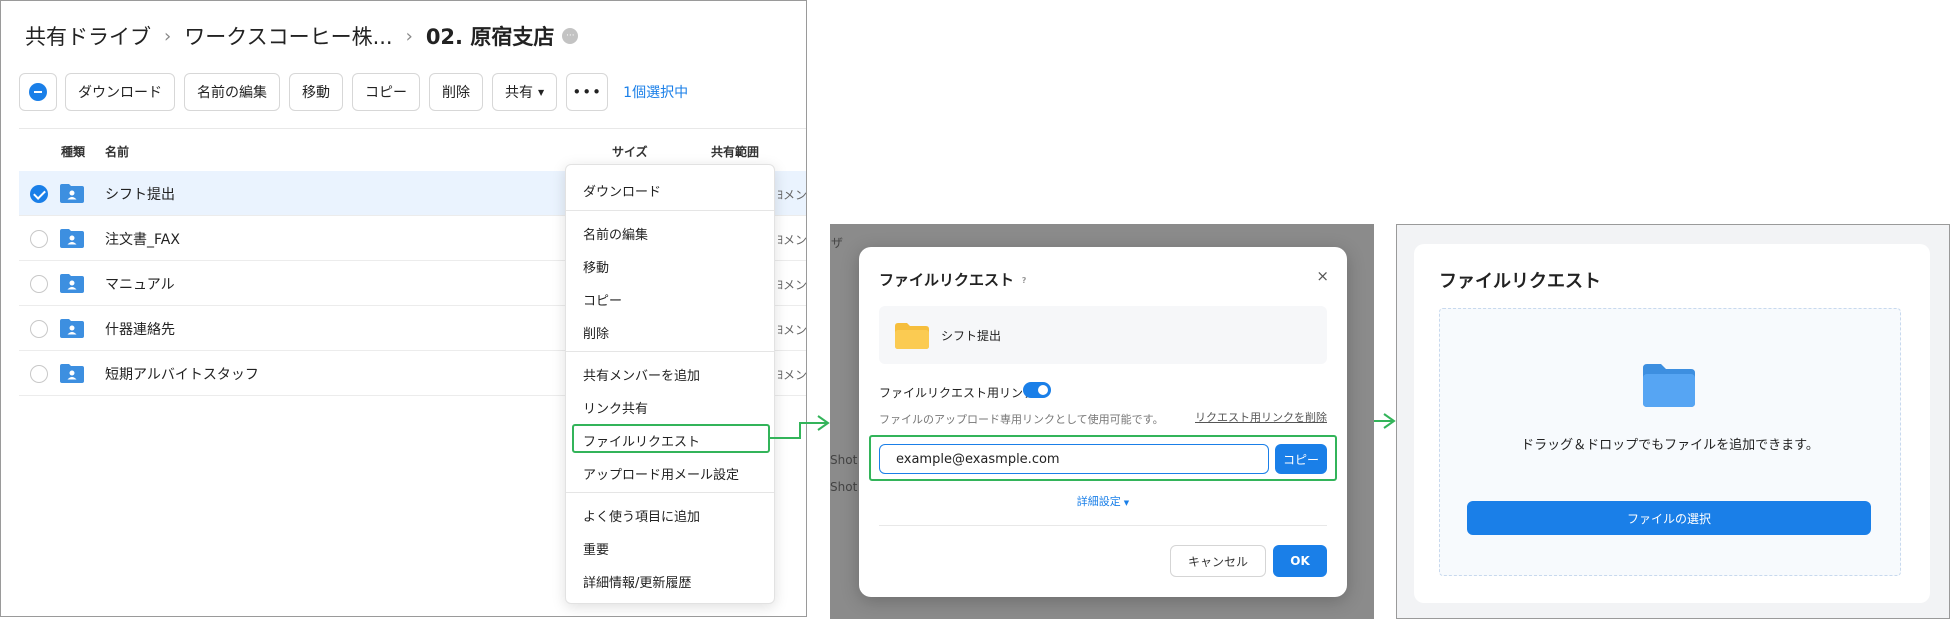  Describe the element at coordinates (615, 233) in the screenshot. I see `menu-item-rename: 名前の編集` at that location.